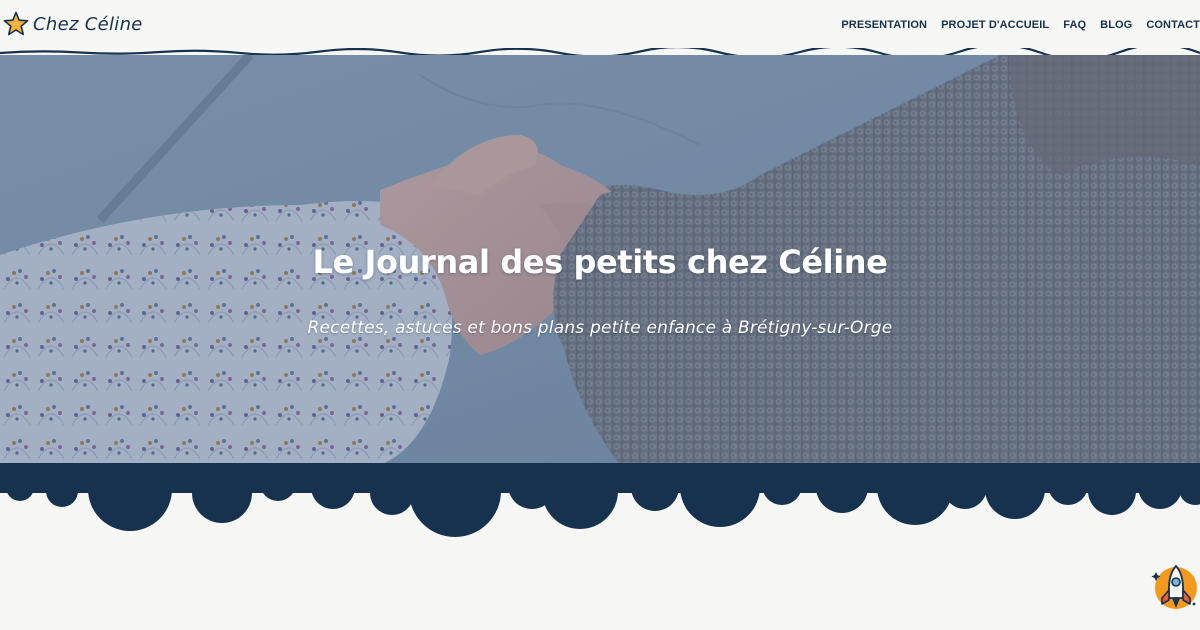  Describe the element at coordinates (600, 500) in the screenshot. I see `cloud-divider` at that location.